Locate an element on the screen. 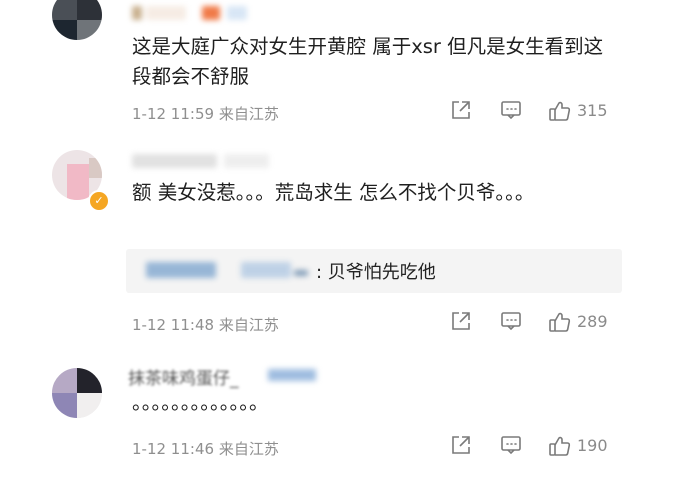  comment-meta: 1-12 11:48 来自江苏 is located at coordinates (205, 324).